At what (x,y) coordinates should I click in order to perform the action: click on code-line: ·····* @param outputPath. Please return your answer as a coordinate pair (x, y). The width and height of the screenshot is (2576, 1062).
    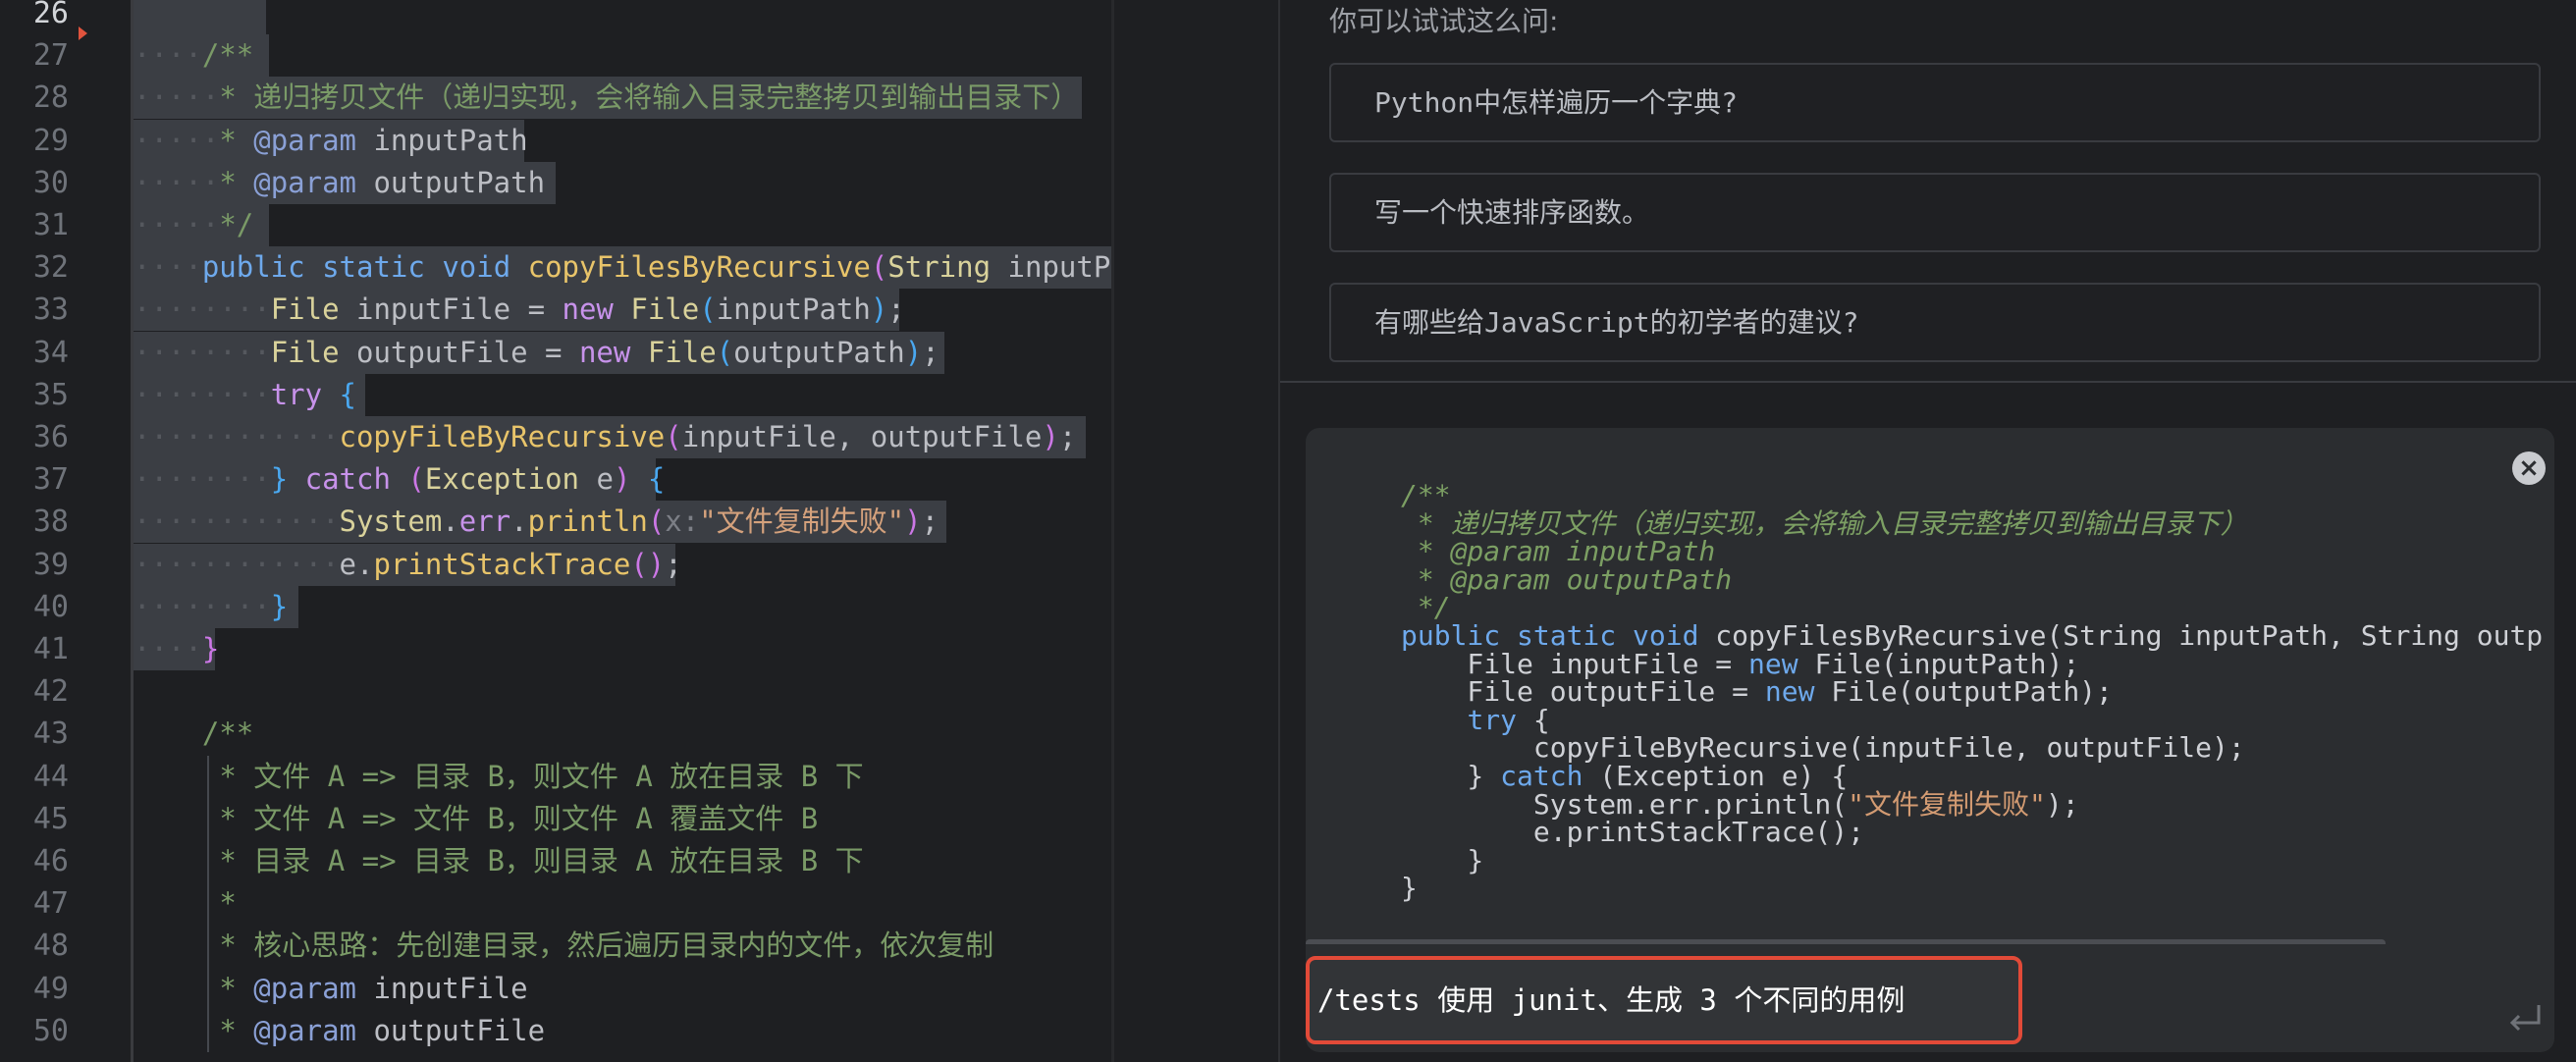
    Looking at the image, I should click on (339, 183).